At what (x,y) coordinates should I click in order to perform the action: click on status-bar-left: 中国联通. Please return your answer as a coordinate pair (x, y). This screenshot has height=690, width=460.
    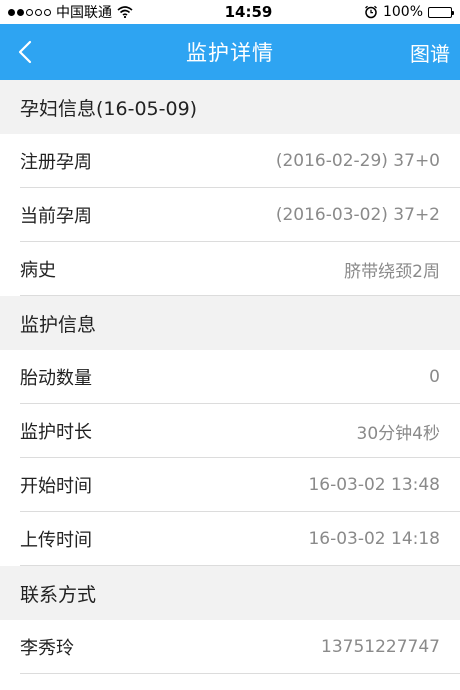
    Looking at the image, I should click on (70, 12).